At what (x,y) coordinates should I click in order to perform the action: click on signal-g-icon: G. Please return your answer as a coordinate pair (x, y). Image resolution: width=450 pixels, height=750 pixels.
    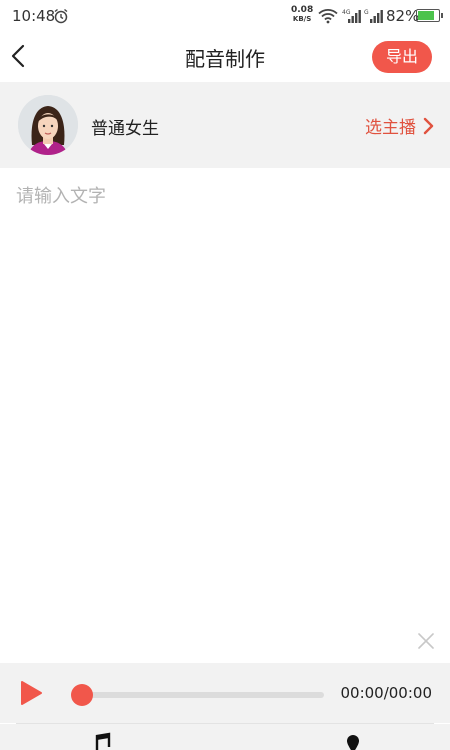
    Looking at the image, I should click on (373, 16).